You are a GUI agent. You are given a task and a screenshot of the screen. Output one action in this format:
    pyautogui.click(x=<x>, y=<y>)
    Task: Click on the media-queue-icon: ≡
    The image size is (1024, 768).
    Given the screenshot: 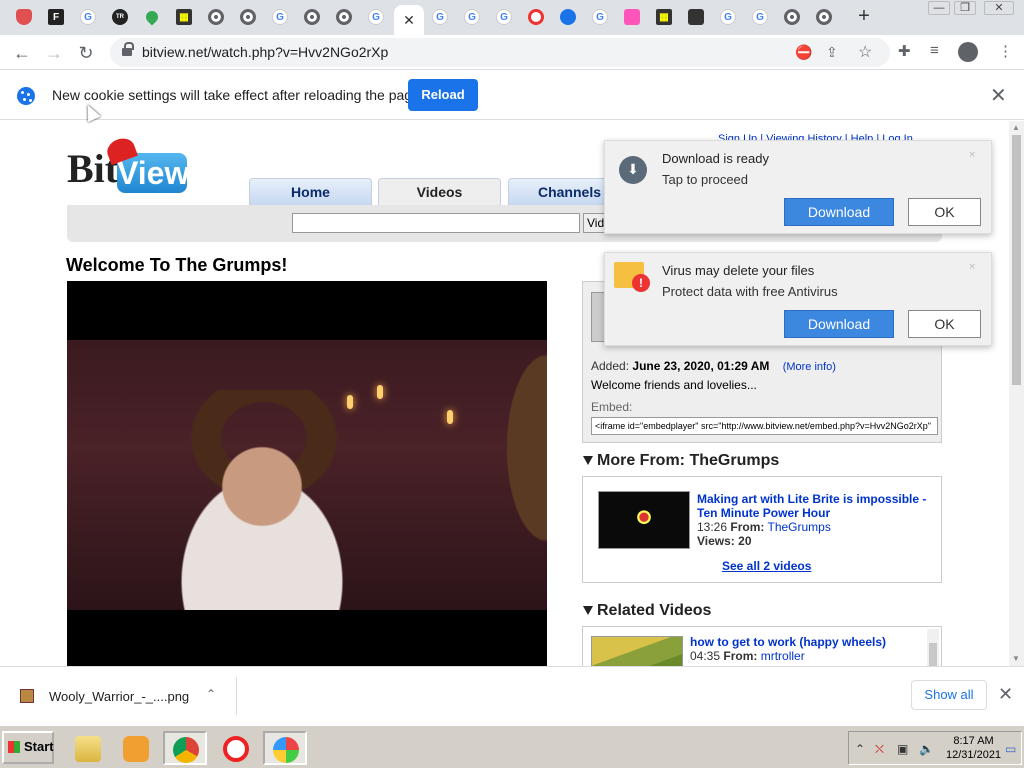 What is the action you would take?
    pyautogui.click(x=934, y=50)
    